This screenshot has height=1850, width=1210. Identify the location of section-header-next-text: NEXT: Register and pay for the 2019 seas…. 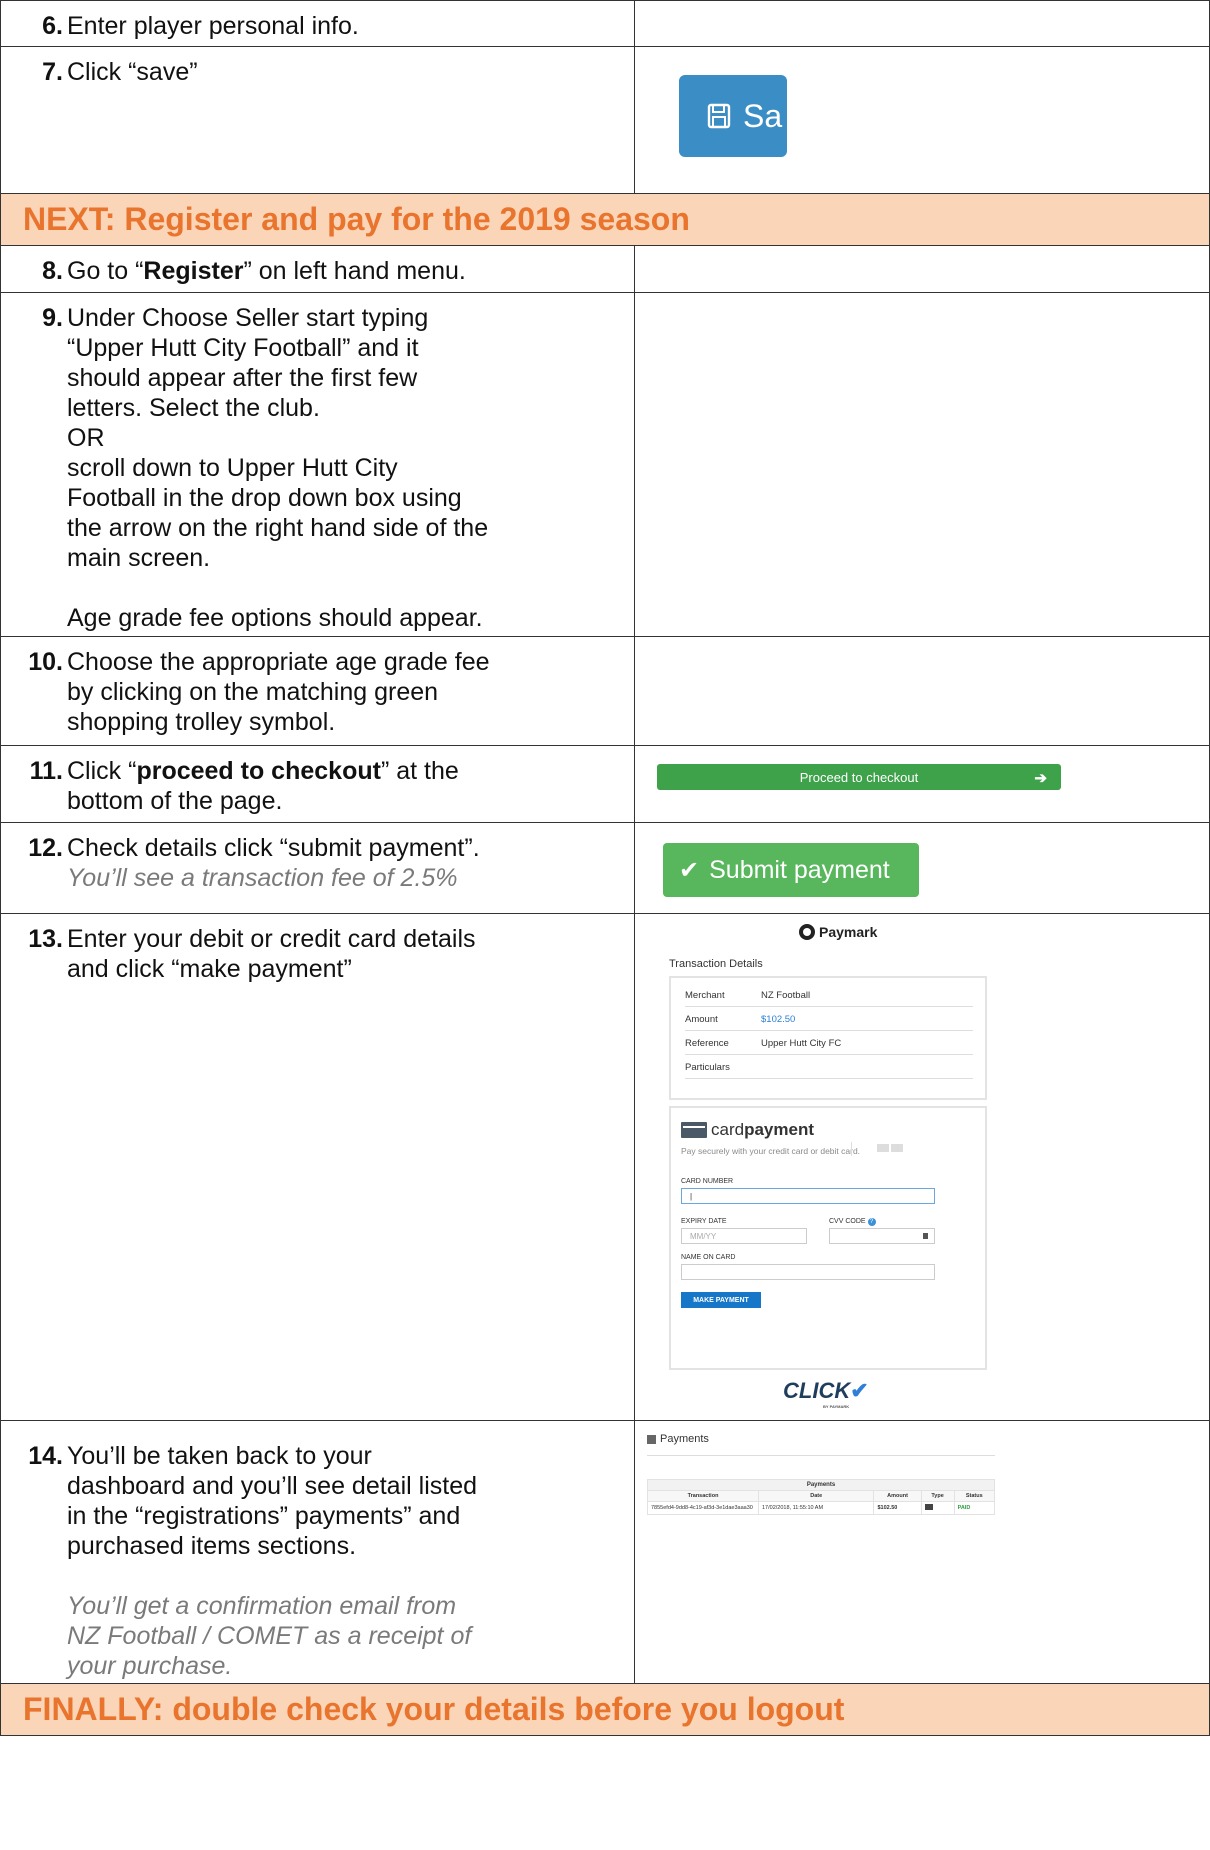
(356, 219).